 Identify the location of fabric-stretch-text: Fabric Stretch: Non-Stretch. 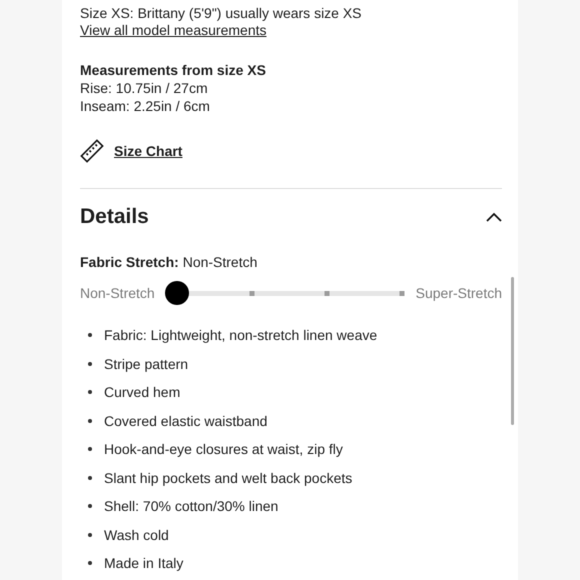
(169, 262).